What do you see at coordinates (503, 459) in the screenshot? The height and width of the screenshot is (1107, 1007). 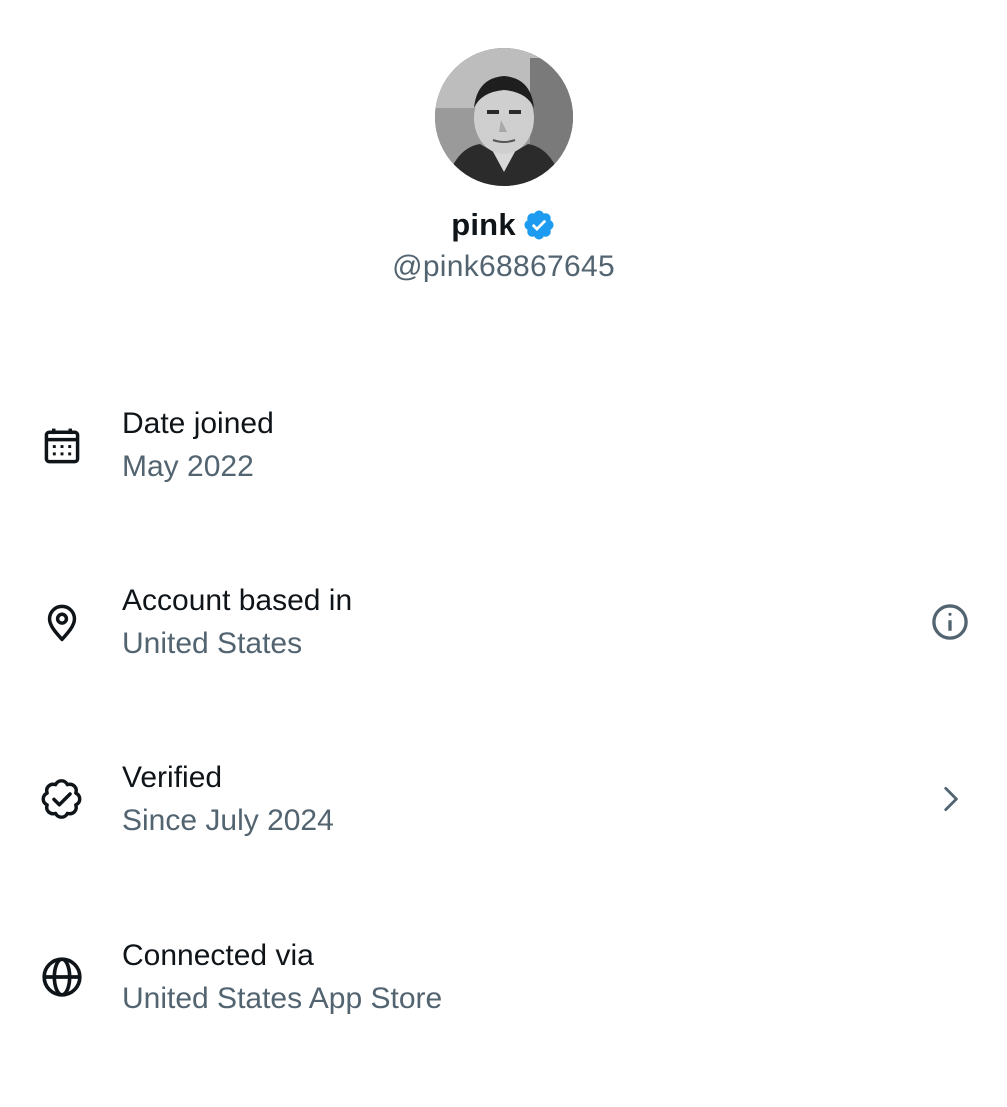 I see `info-row-date-joined: Date joined May 2022` at bounding box center [503, 459].